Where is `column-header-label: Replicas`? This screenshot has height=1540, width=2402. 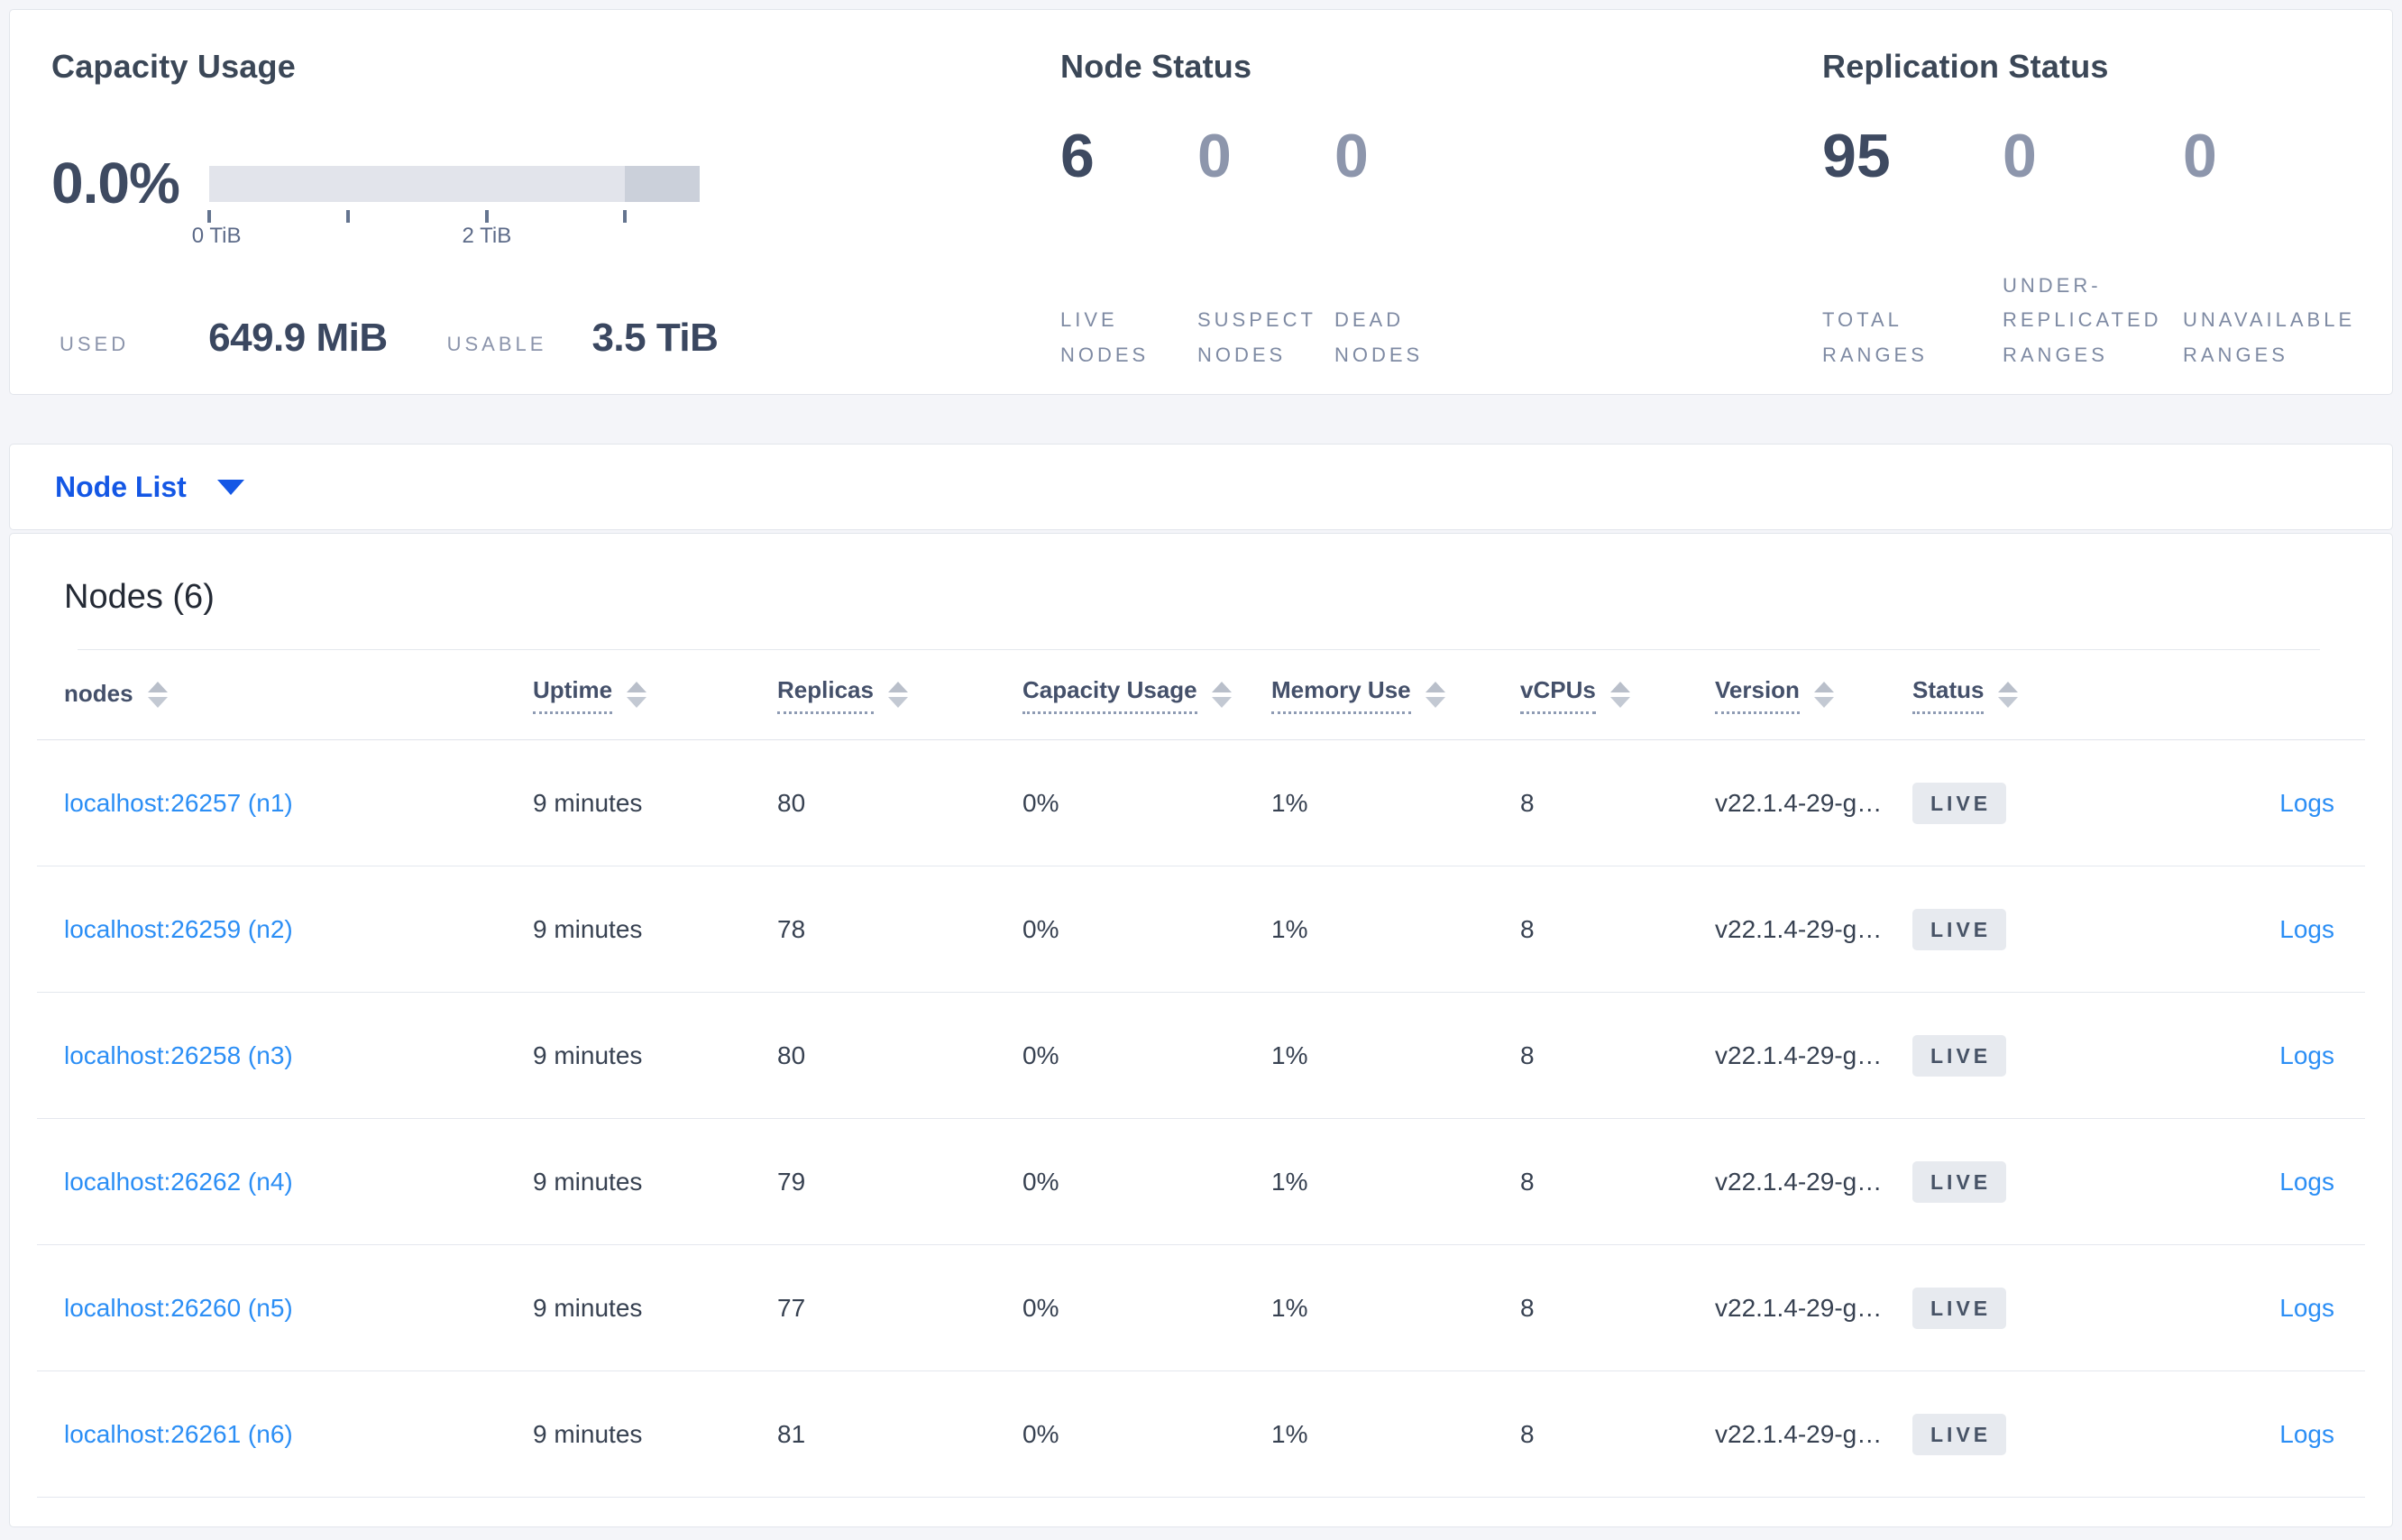
column-header-label: Replicas is located at coordinates (825, 695).